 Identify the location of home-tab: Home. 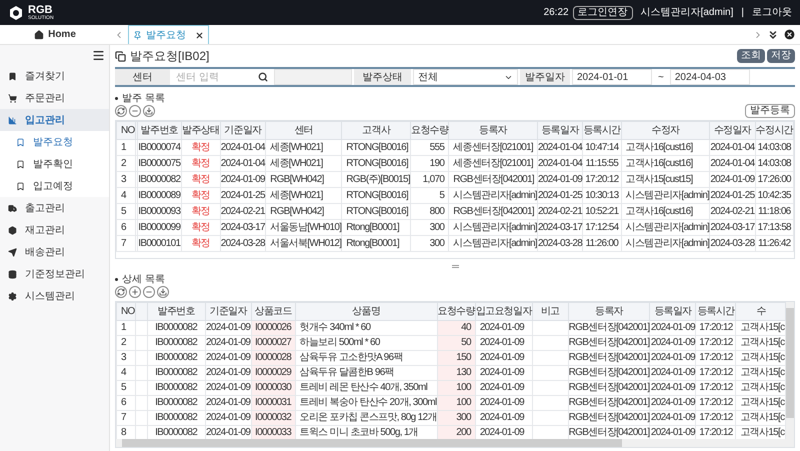
(55, 34).